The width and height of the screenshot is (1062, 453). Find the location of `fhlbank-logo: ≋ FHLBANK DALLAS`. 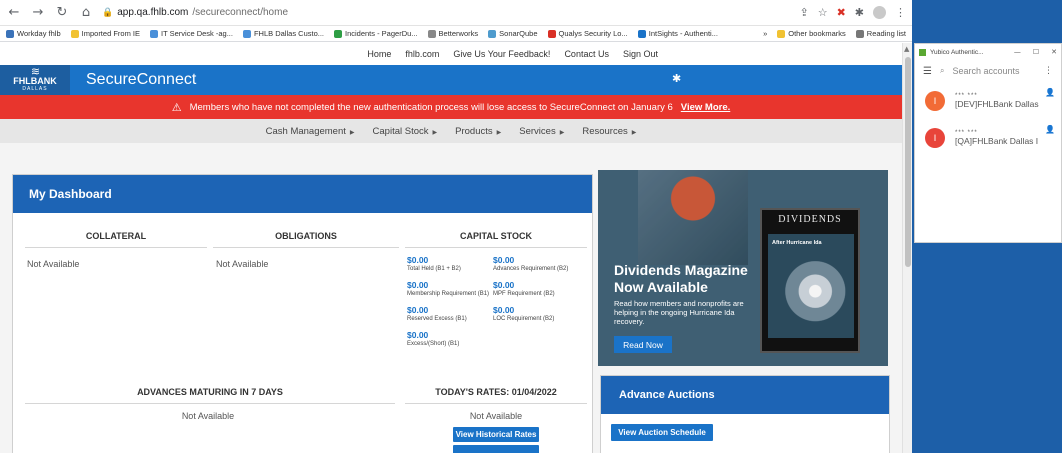

fhlbank-logo: ≋ FHLBANK DALLAS is located at coordinates (35, 80).